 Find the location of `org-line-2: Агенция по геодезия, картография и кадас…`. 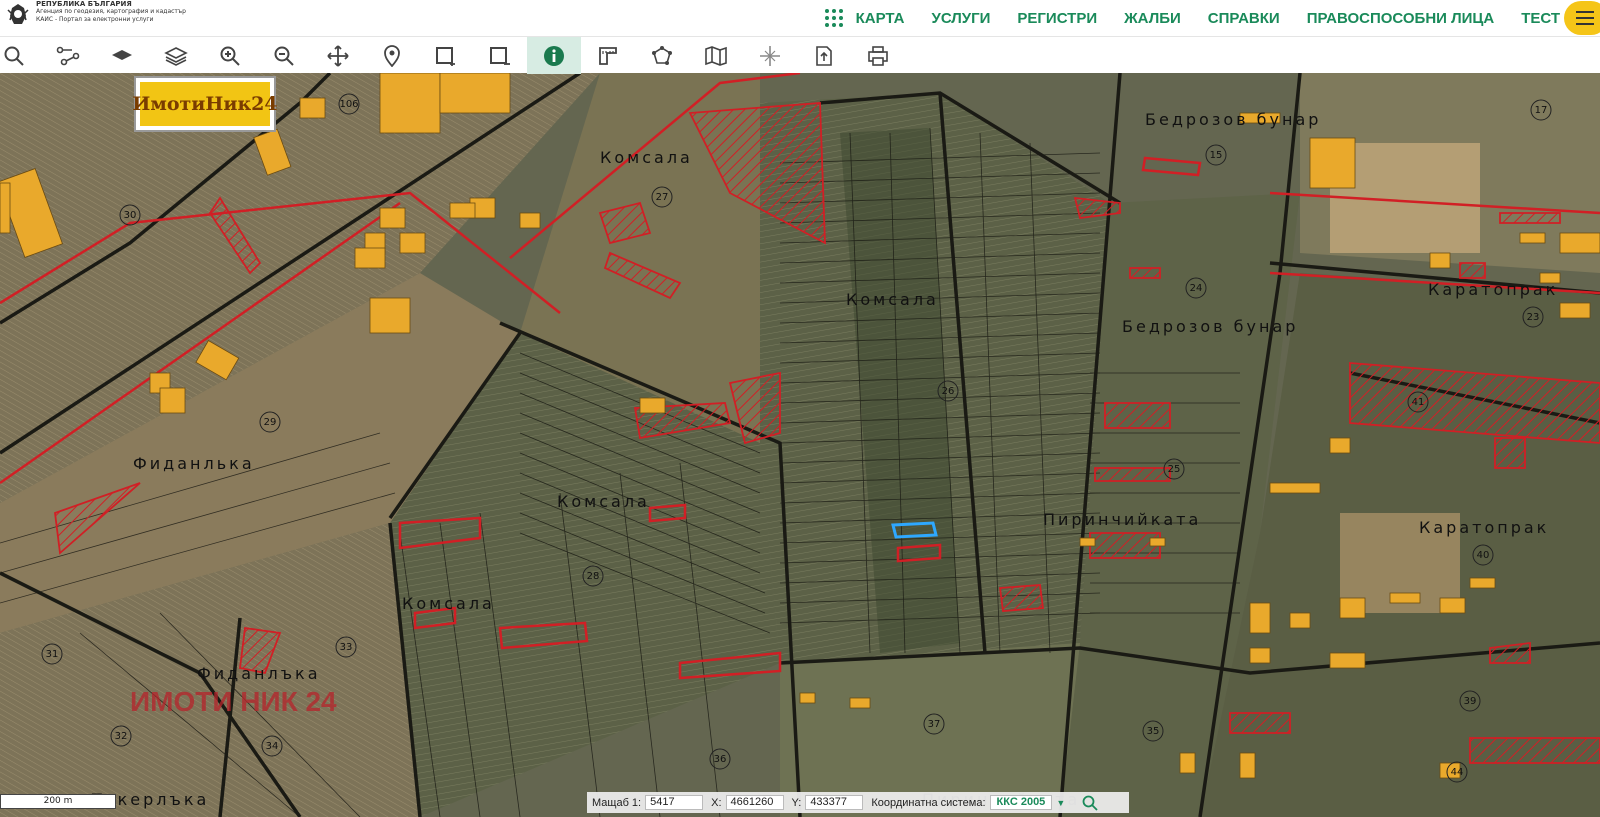

org-line-2: Агенция по геодезия, картография и кадас… is located at coordinates (111, 11).